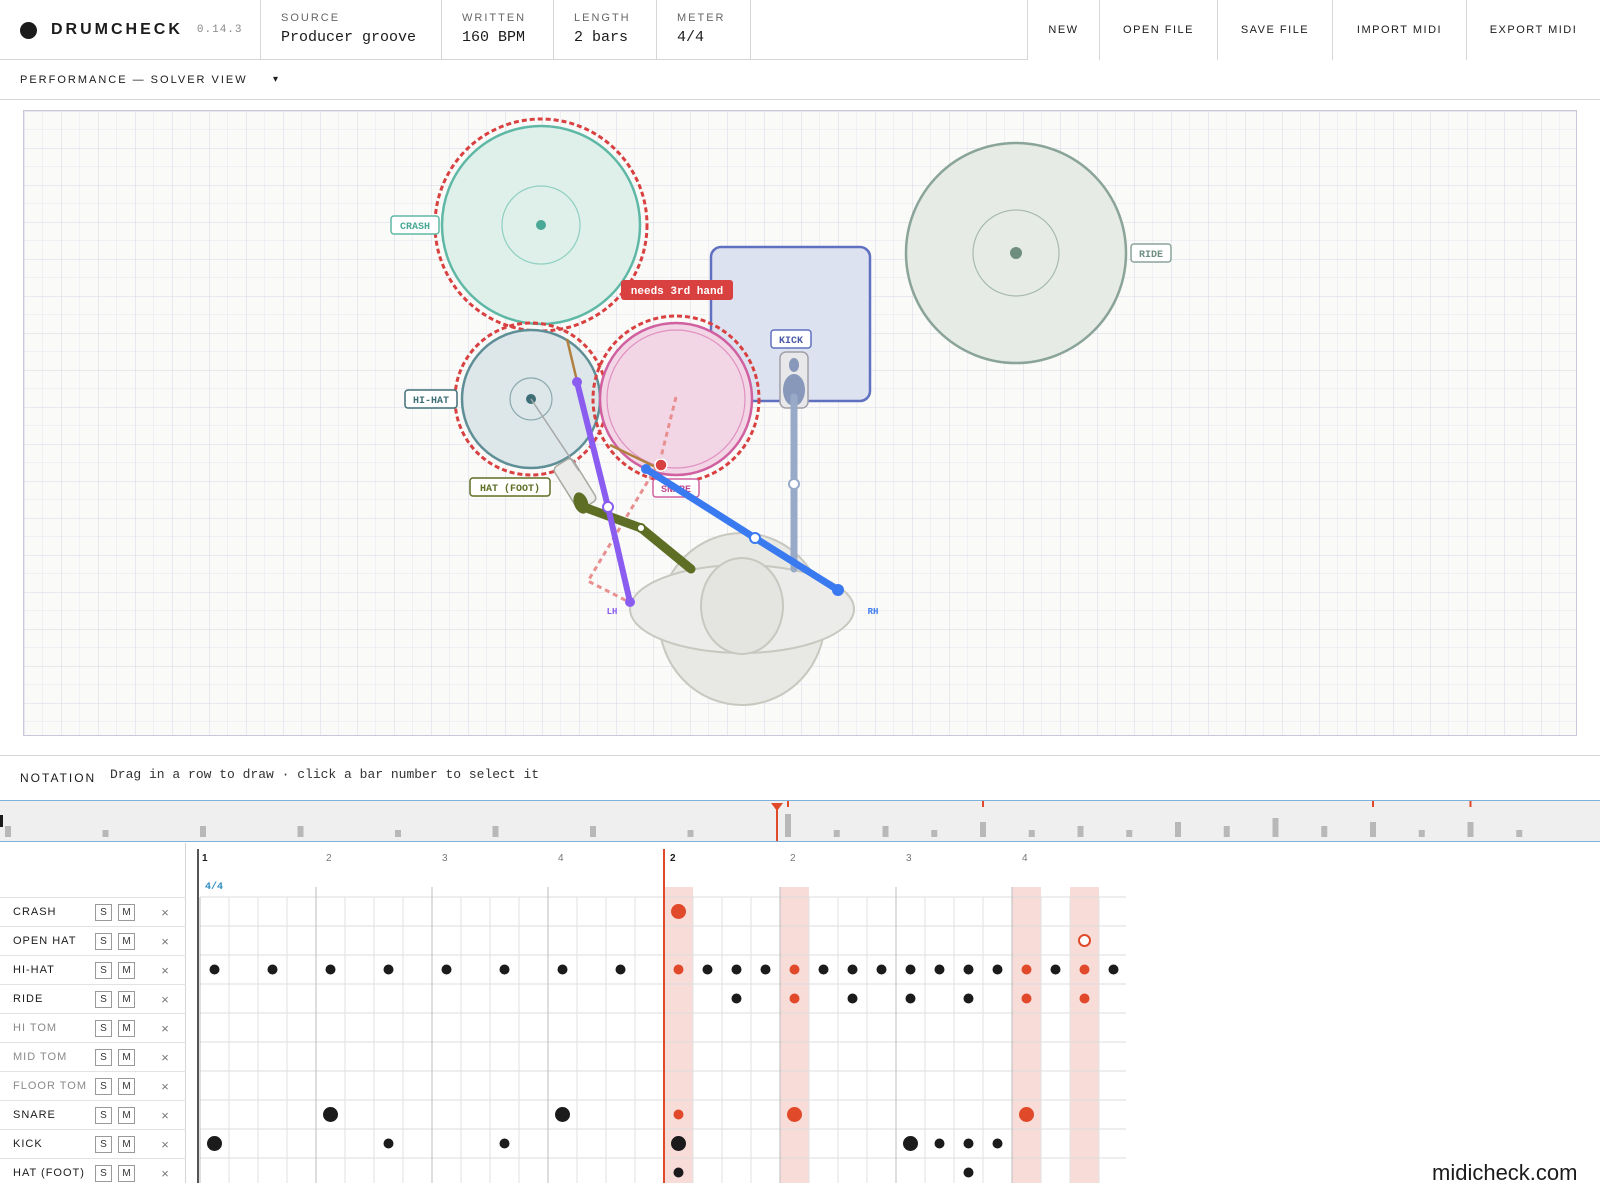 The height and width of the screenshot is (1199, 1600). Describe the element at coordinates (205, 858) in the screenshot. I see `bar-number: 1` at that location.